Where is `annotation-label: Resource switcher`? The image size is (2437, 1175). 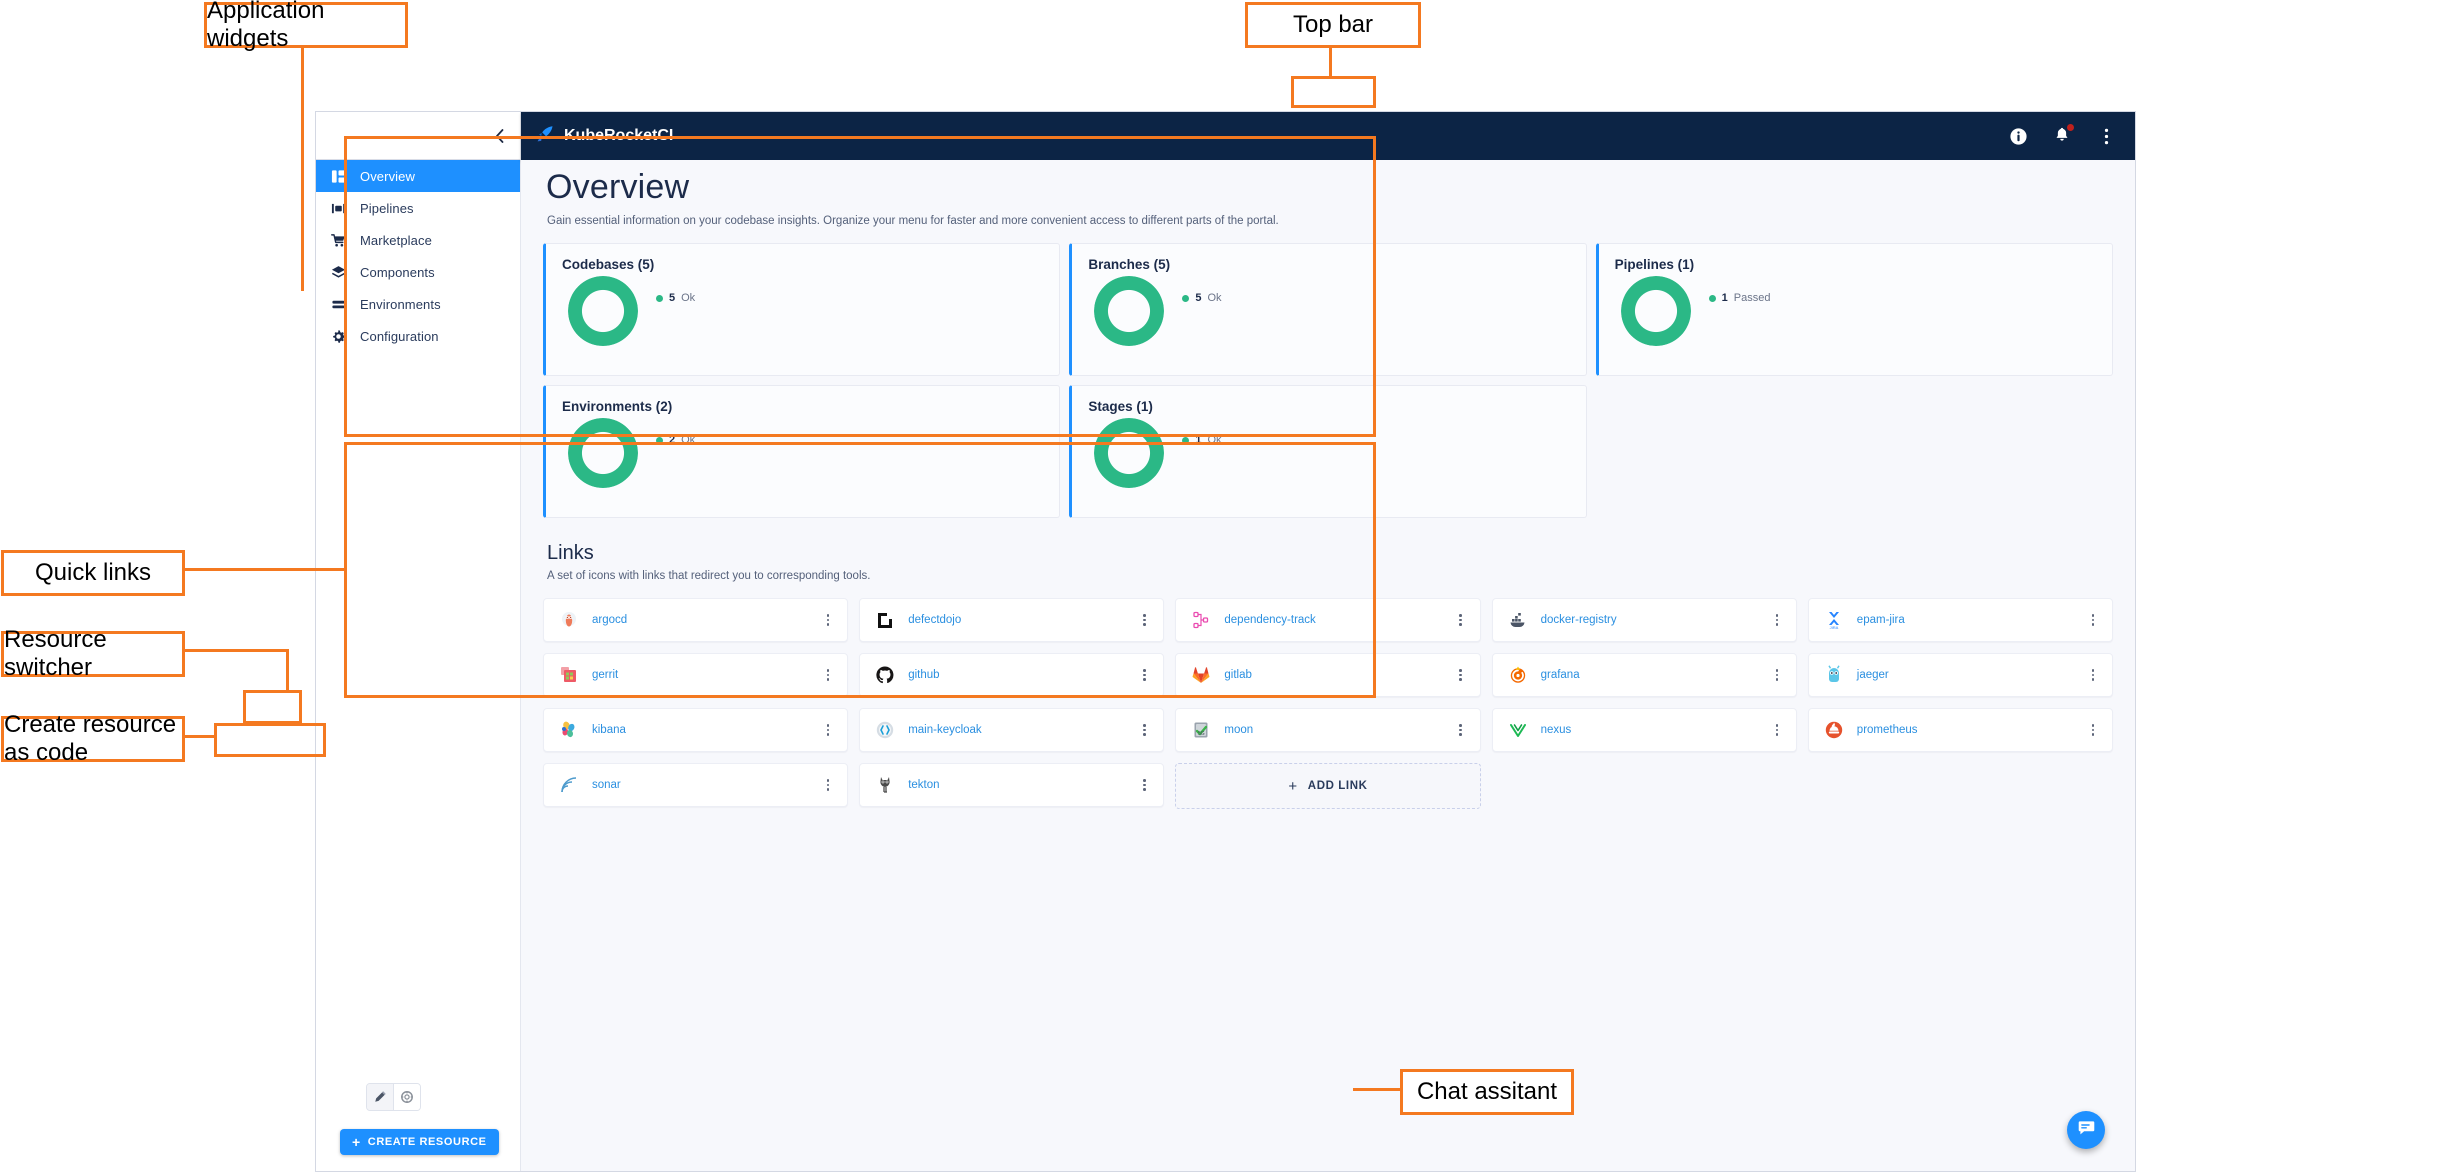 annotation-label: Resource switcher is located at coordinates (55, 653).